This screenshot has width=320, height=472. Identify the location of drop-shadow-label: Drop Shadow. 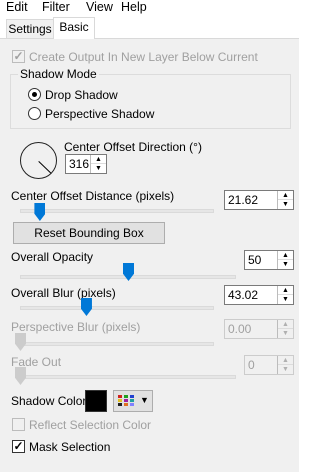
(81, 95).